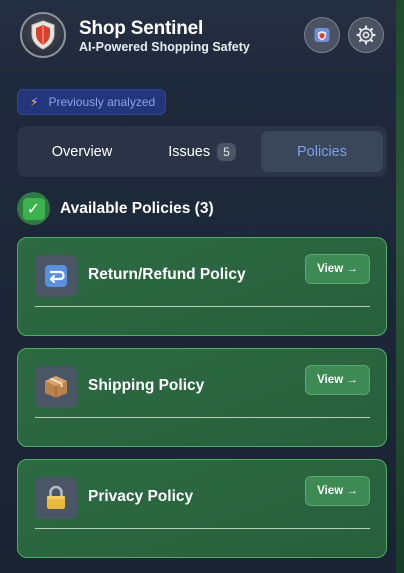  I want to click on view-return-policy-button: View →, so click(337, 269).